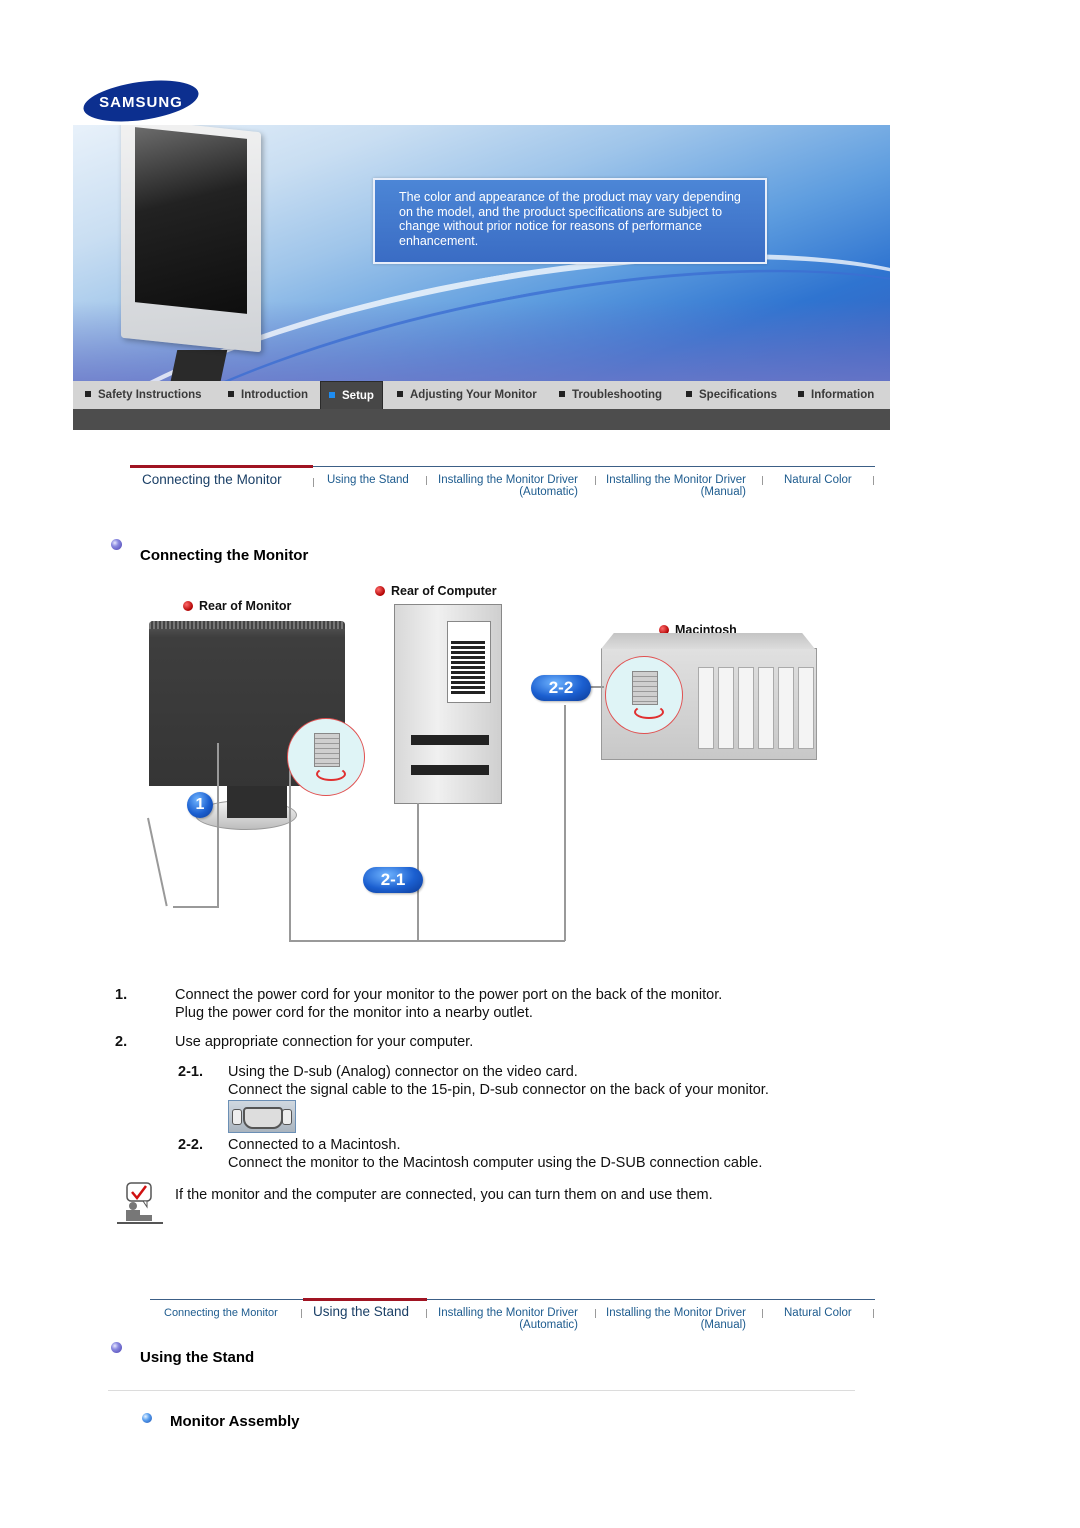 The image size is (1080, 1528). I want to click on nav-item-information: Information, so click(836, 395).